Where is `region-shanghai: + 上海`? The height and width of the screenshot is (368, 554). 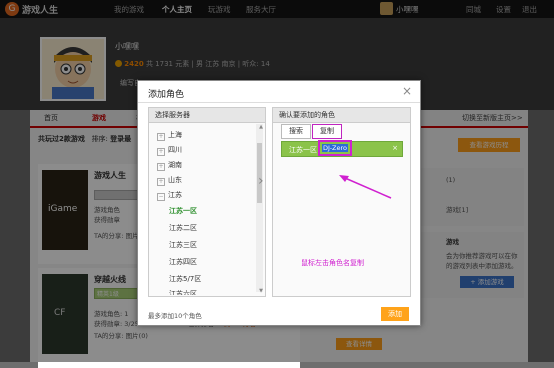 region-shanghai: + 上海 is located at coordinates (169, 135).